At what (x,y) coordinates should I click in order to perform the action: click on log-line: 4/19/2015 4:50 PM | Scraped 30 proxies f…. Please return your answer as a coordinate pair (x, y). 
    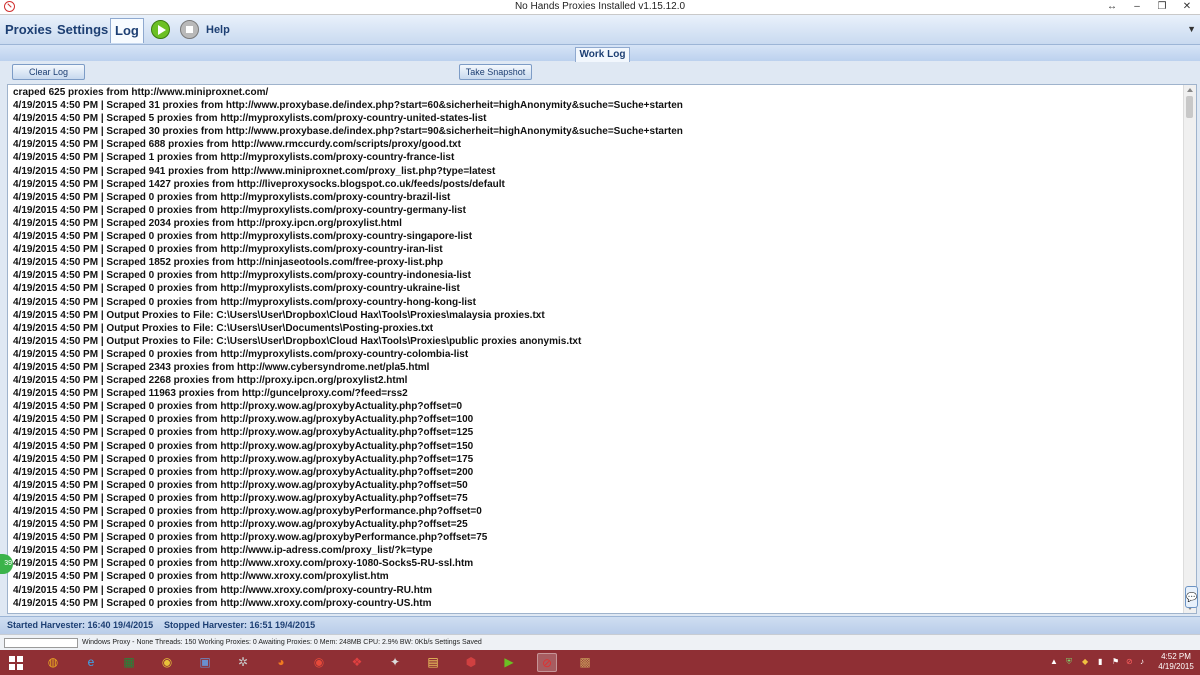
    Looking at the image, I should click on (348, 132).